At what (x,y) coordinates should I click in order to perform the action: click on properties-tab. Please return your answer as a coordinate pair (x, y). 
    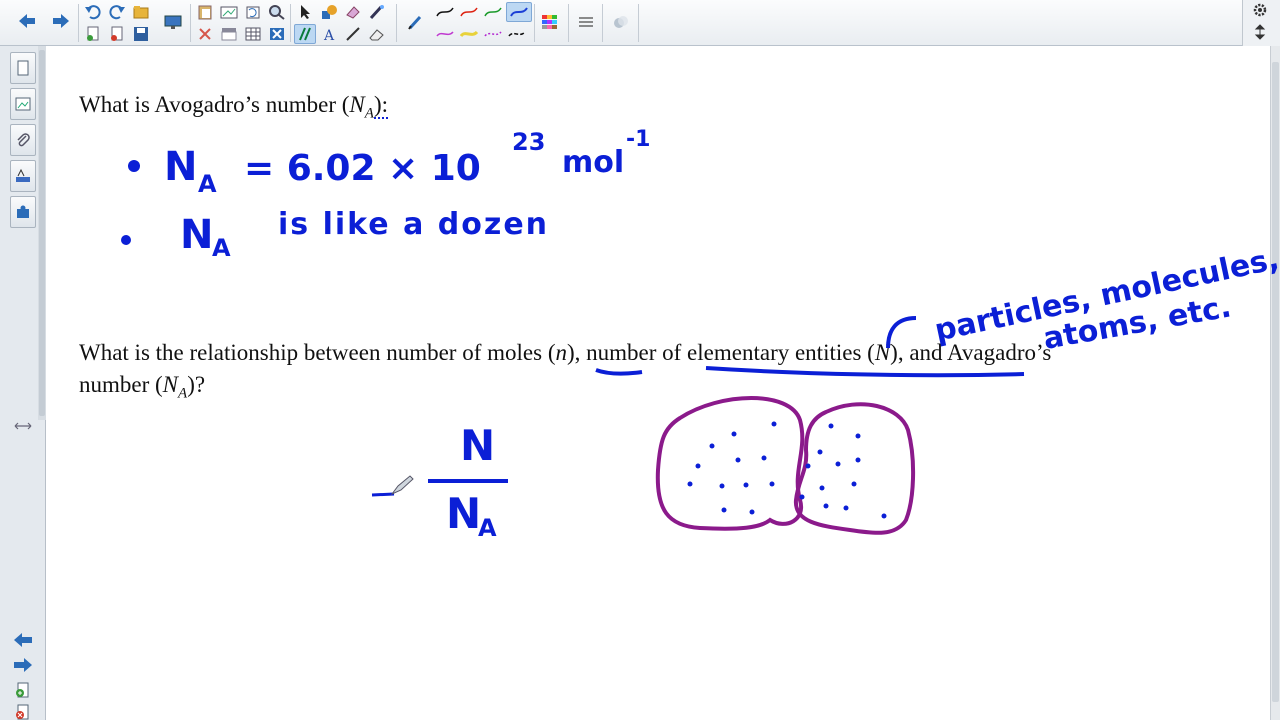
    Looking at the image, I should click on (23, 176).